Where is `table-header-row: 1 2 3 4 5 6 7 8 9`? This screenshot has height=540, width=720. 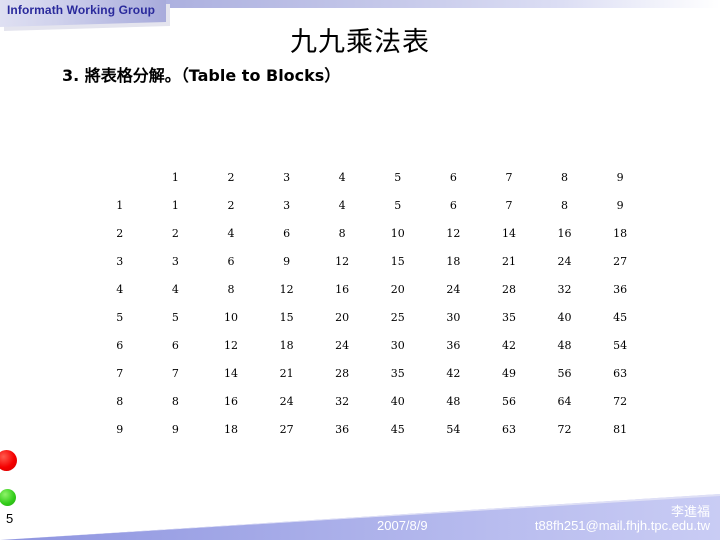
table-header-row: 1 2 3 4 5 6 7 8 9 is located at coordinates (370, 177).